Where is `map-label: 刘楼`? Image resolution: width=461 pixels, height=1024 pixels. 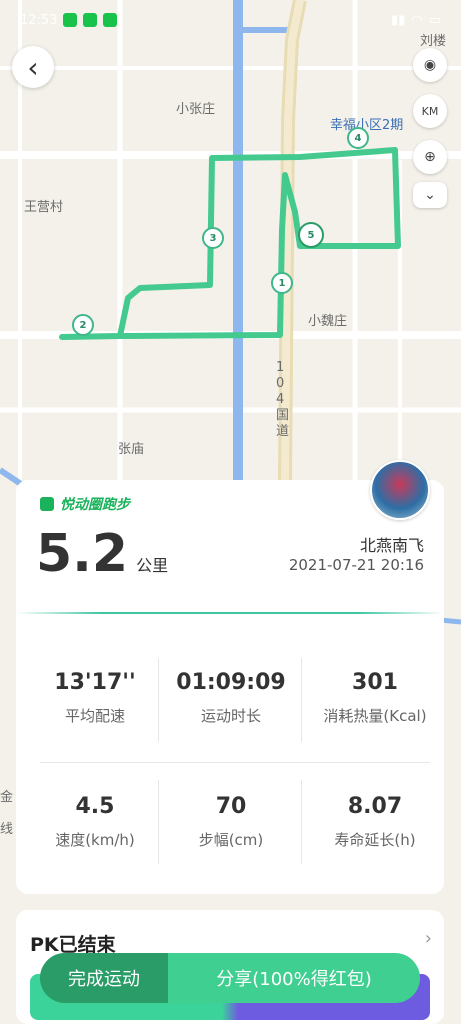
map-label: 刘楼 is located at coordinates (433, 41).